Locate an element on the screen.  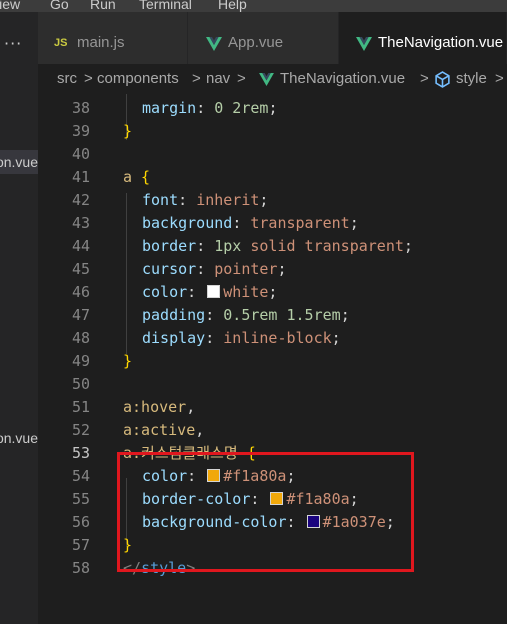
code-line: 38 margin: 0 2rem; is located at coordinates (272, 108).